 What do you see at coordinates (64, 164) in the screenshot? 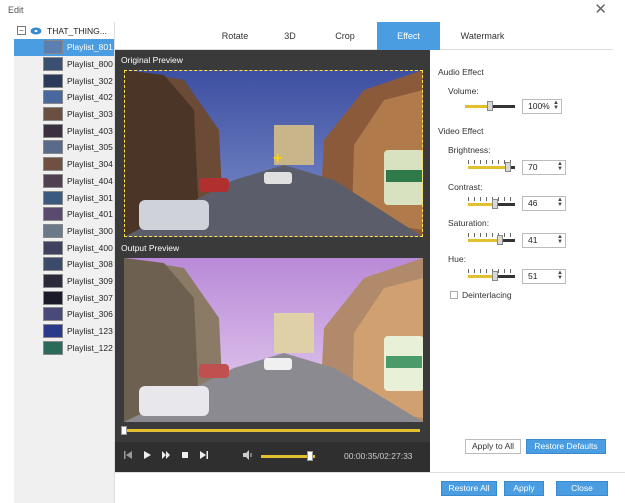
I see `playlist-item: Playlist_304` at bounding box center [64, 164].